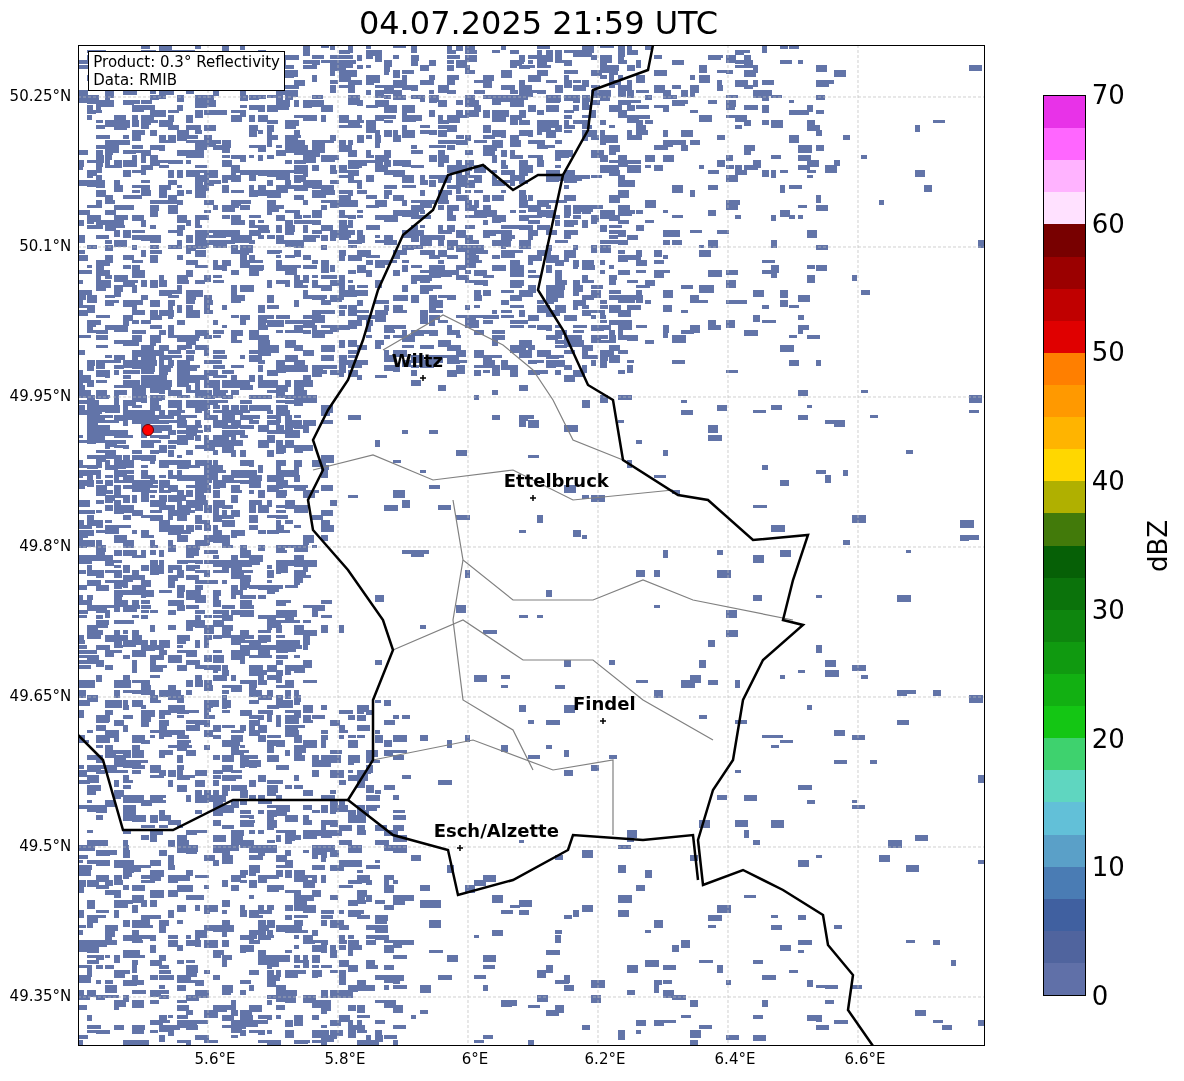 This screenshot has height=1081, width=1184. Describe the element at coordinates (1108, 352) in the screenshot. I see `colorbar-tick-label: 50` at that location.